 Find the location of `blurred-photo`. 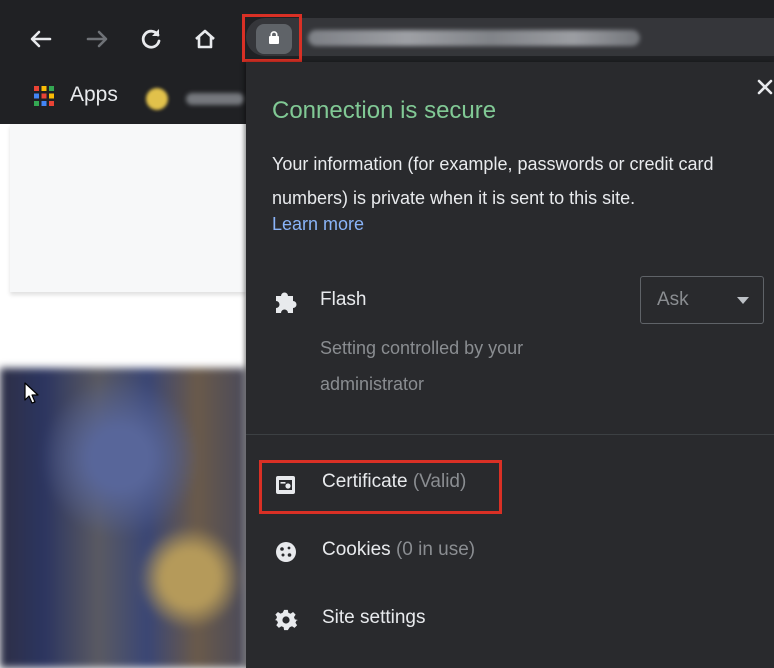

blurred-photo is located at coordinates (123, 518).